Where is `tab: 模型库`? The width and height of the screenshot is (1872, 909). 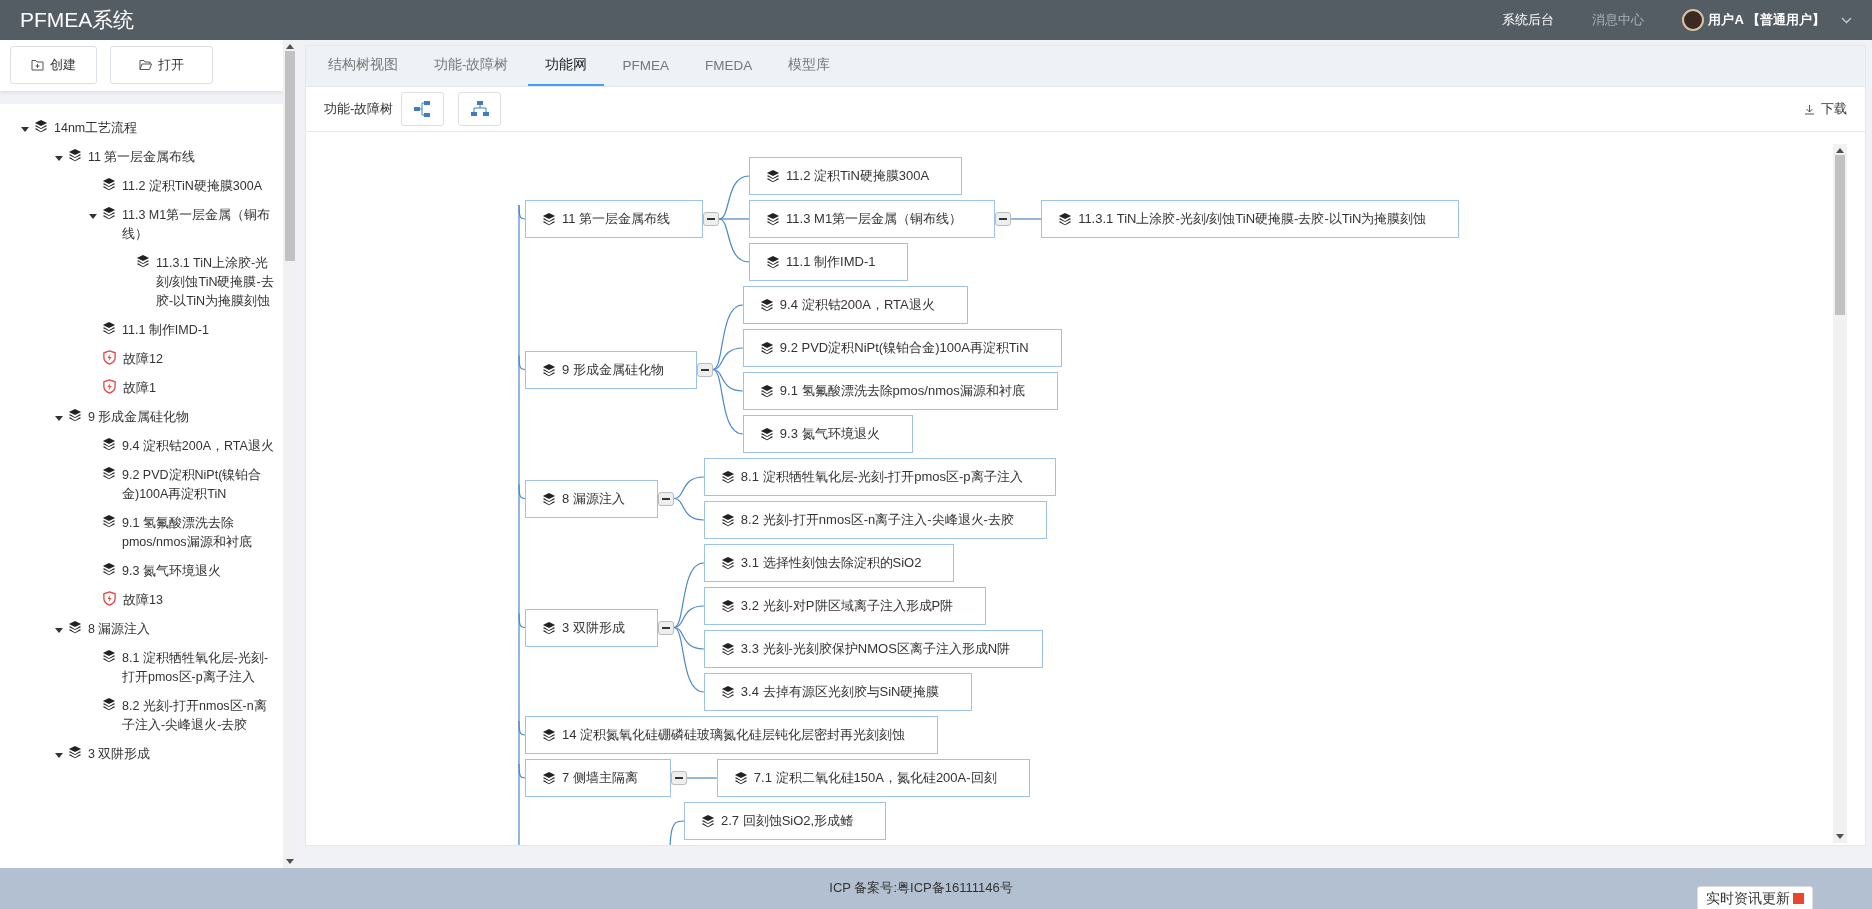
tab: 模型库 is located at coordinates (809, 66).